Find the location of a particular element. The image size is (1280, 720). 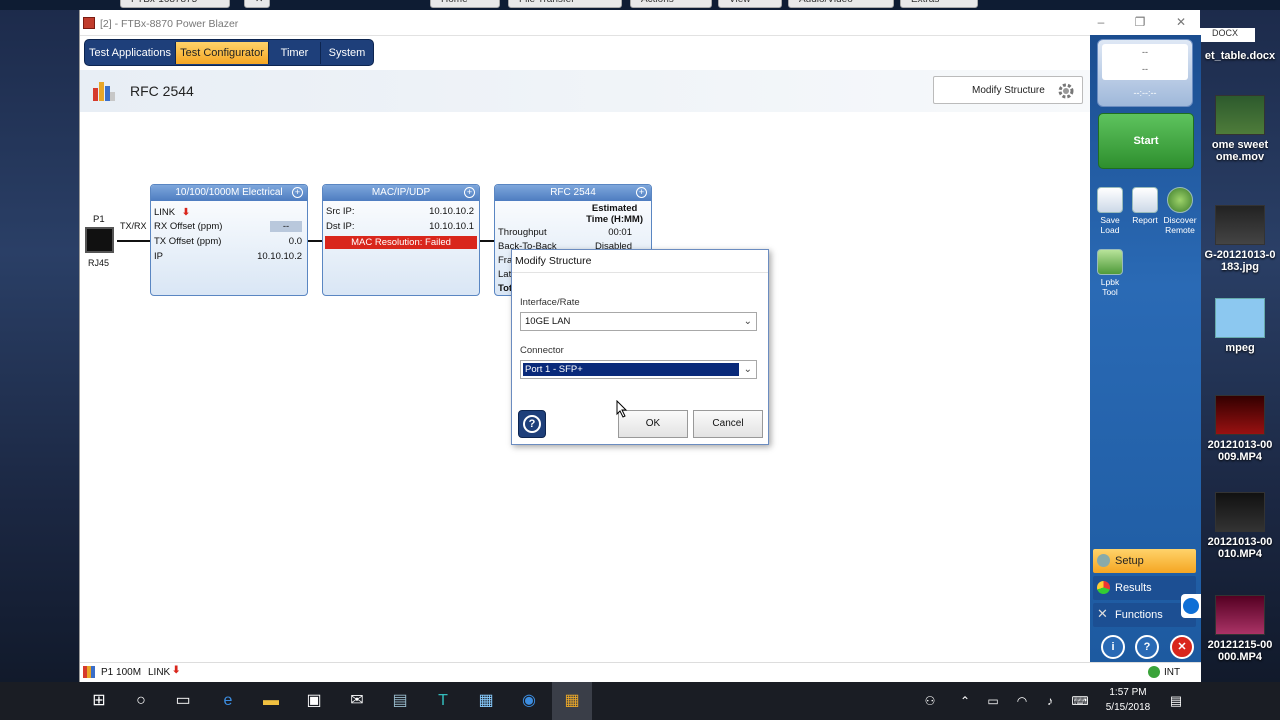

discover-remote-button: Discover Remote is located at coordinates (1180, 211).